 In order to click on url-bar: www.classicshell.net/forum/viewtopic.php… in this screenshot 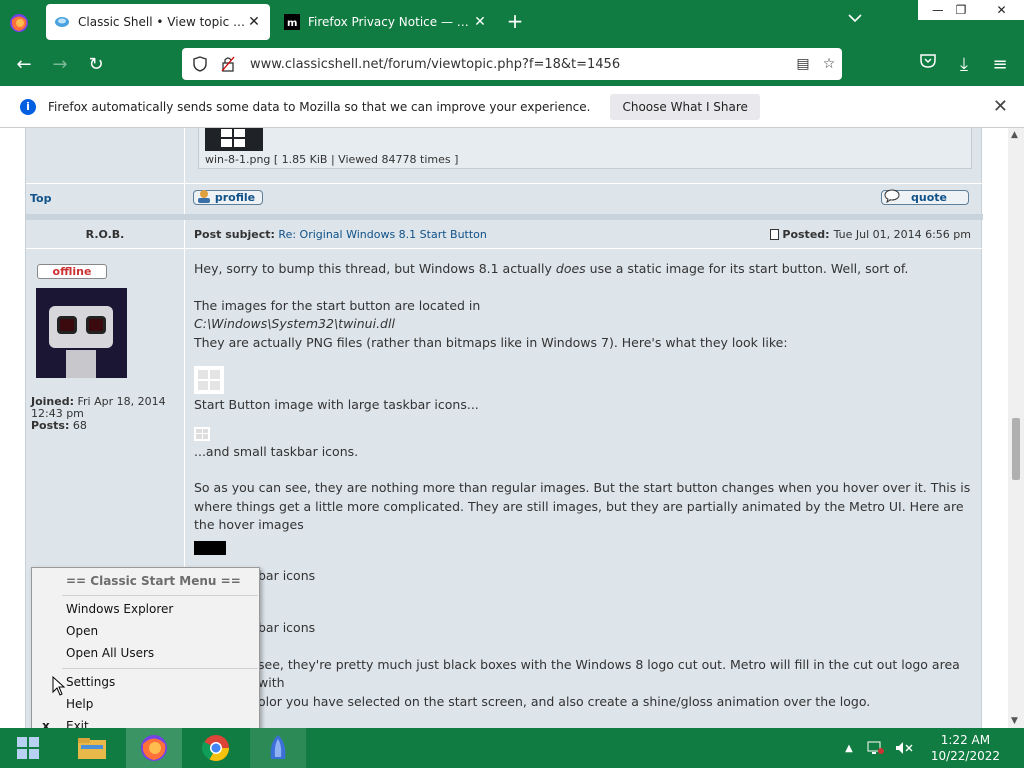, I will do `click(512, 64)`.